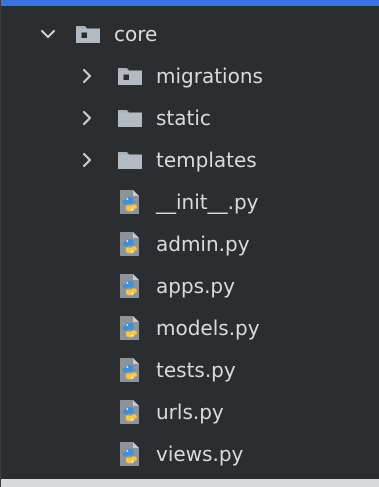 This screenshot has width=379, height=487. I want to click on tree-item-views-py: views.py, so click(190, 454).